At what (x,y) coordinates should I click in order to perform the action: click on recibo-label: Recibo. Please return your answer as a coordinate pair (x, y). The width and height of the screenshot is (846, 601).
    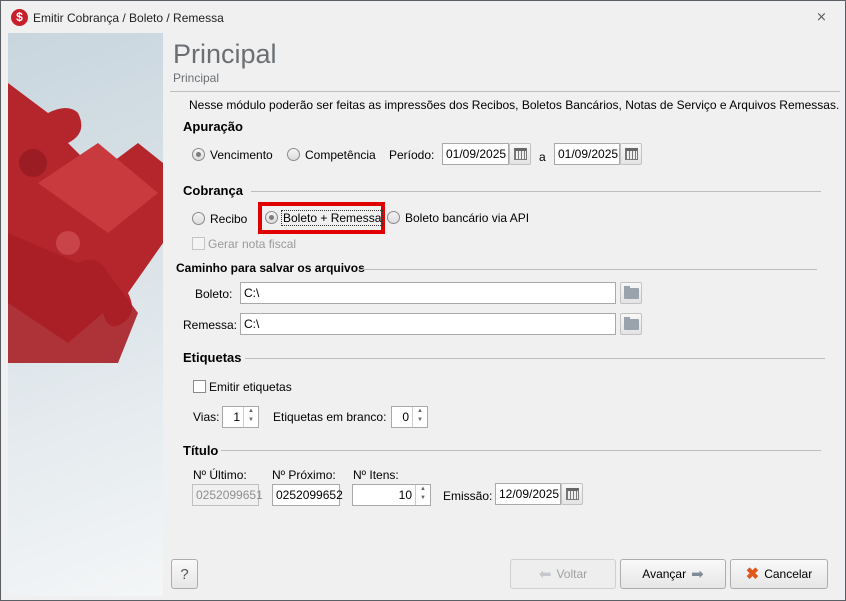
    Looking at the image, I should click on (228, 219).